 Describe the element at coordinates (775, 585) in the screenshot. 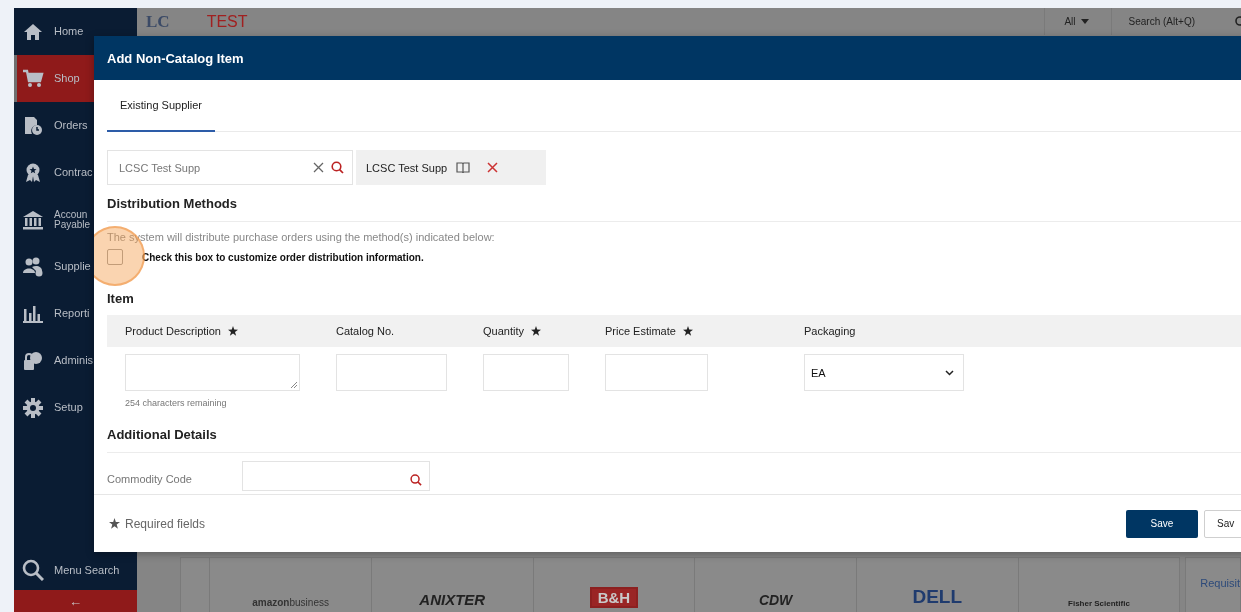

I see `supplier-logo-card: CDW` at that location.